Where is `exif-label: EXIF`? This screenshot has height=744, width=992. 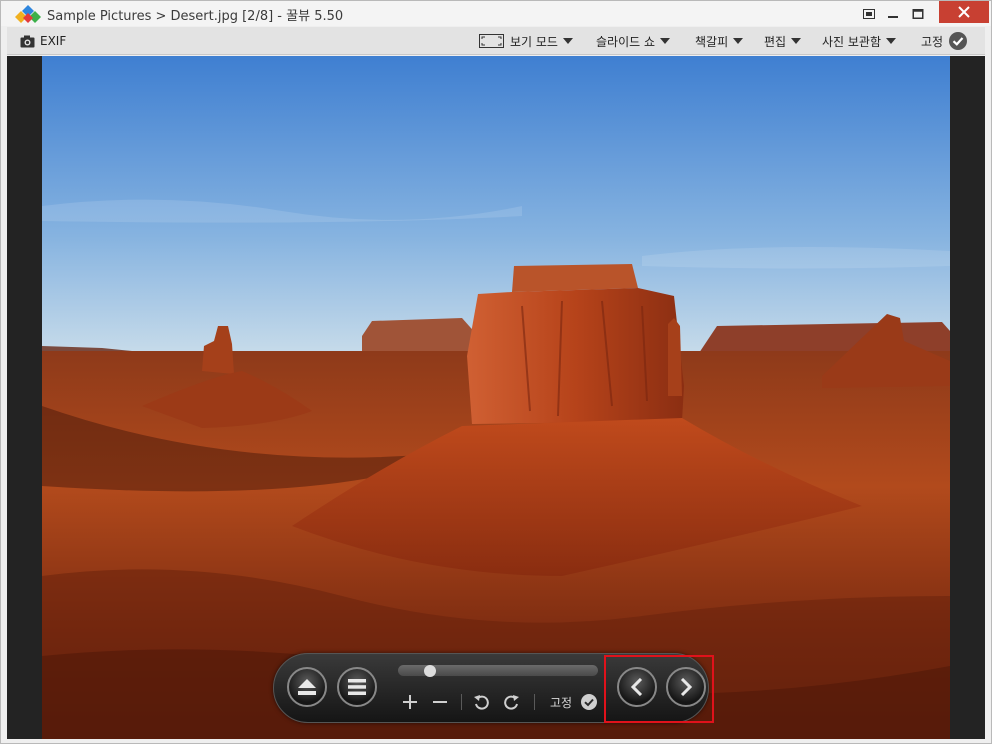 exif-label: EXIF is located at coordinates (53, 41).